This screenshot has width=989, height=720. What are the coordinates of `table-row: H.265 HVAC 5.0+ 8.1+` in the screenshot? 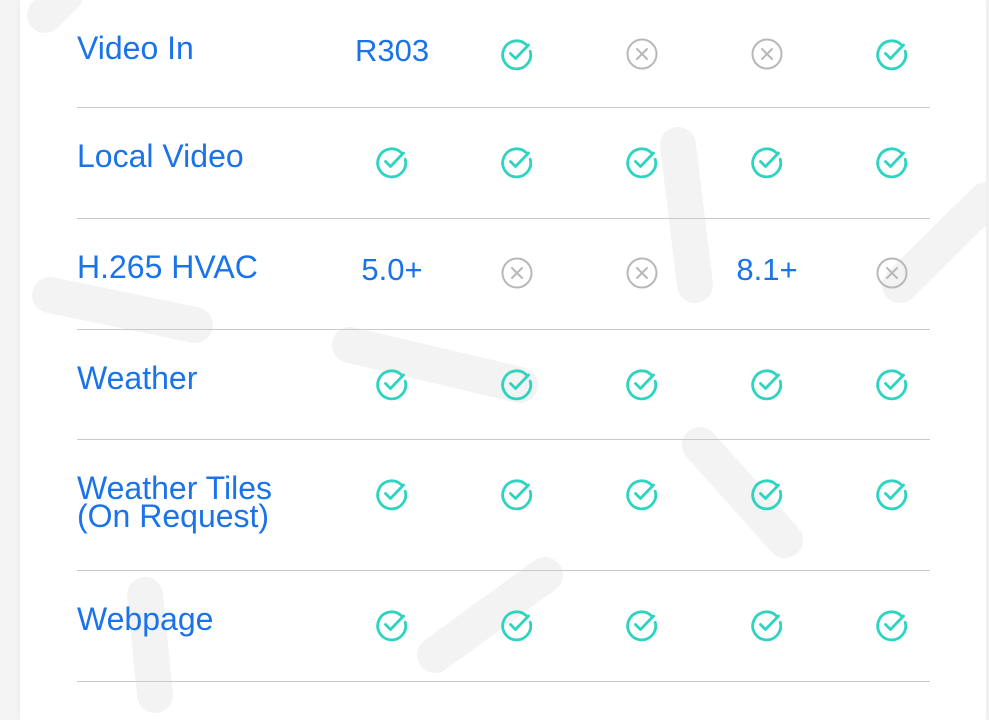 It's located at (503, 274).